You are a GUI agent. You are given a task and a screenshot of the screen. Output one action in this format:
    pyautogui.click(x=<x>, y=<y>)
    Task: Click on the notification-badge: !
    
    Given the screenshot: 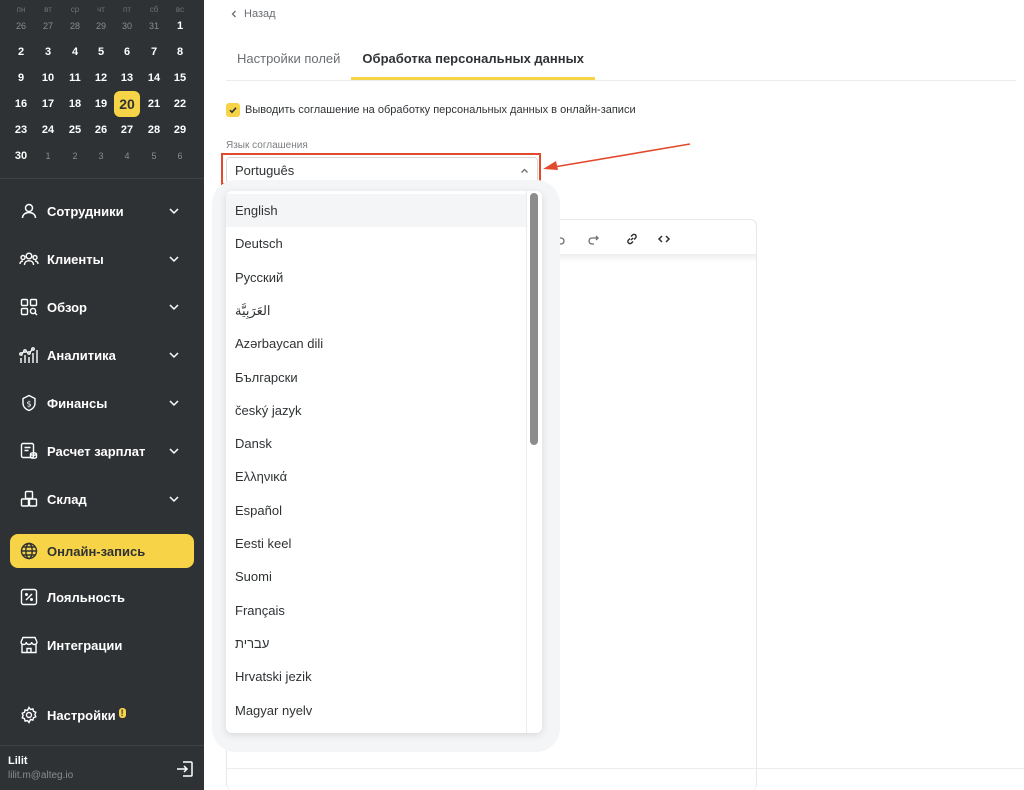 What is the action you would take?
    pyautogui.click(x=122, y=712)
    